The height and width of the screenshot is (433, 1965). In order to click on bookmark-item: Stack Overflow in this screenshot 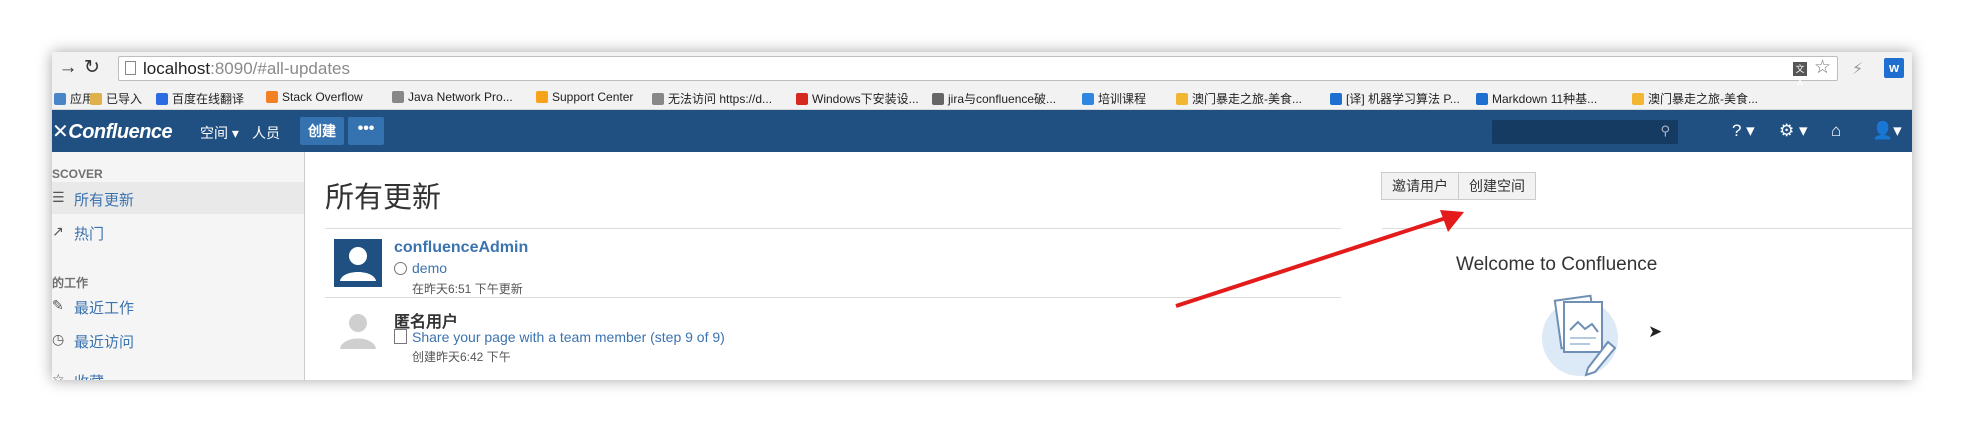, I will do `click(314, 97)`.